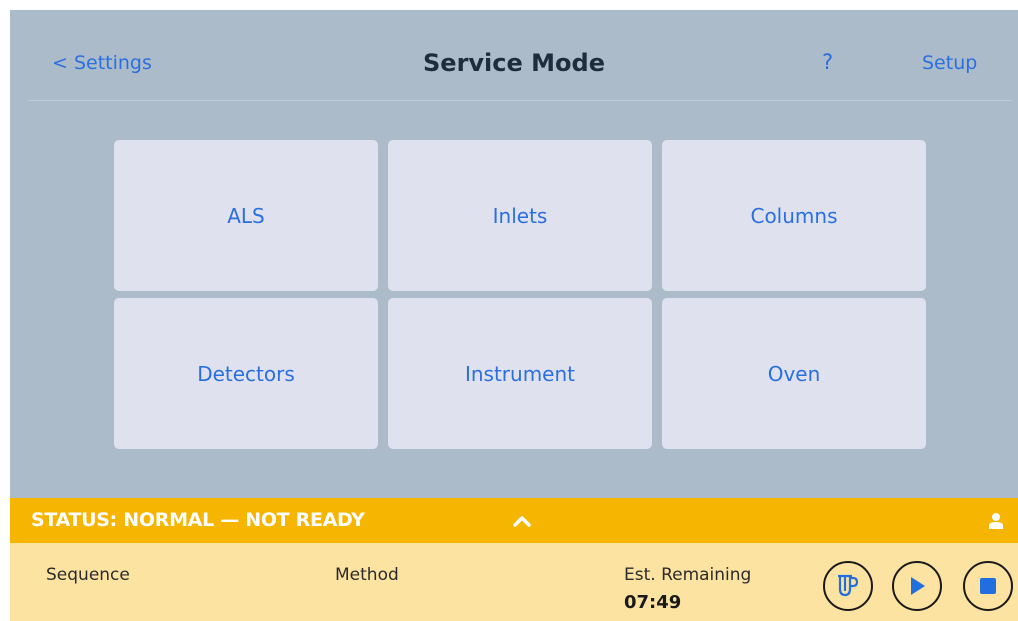 Image resolution: width=1018 pixels, height=621 pixels. What do you see at coordinates (88, 575) in the screenshot?
I see `sequence-label: Sequence` at bounding box center [88, 575].